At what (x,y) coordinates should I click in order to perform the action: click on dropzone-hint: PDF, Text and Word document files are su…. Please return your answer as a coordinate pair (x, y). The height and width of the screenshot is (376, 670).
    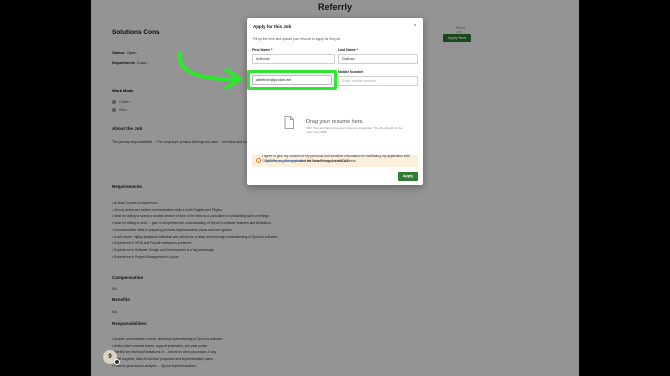
    Looking at the image, I should click on (354, 130).